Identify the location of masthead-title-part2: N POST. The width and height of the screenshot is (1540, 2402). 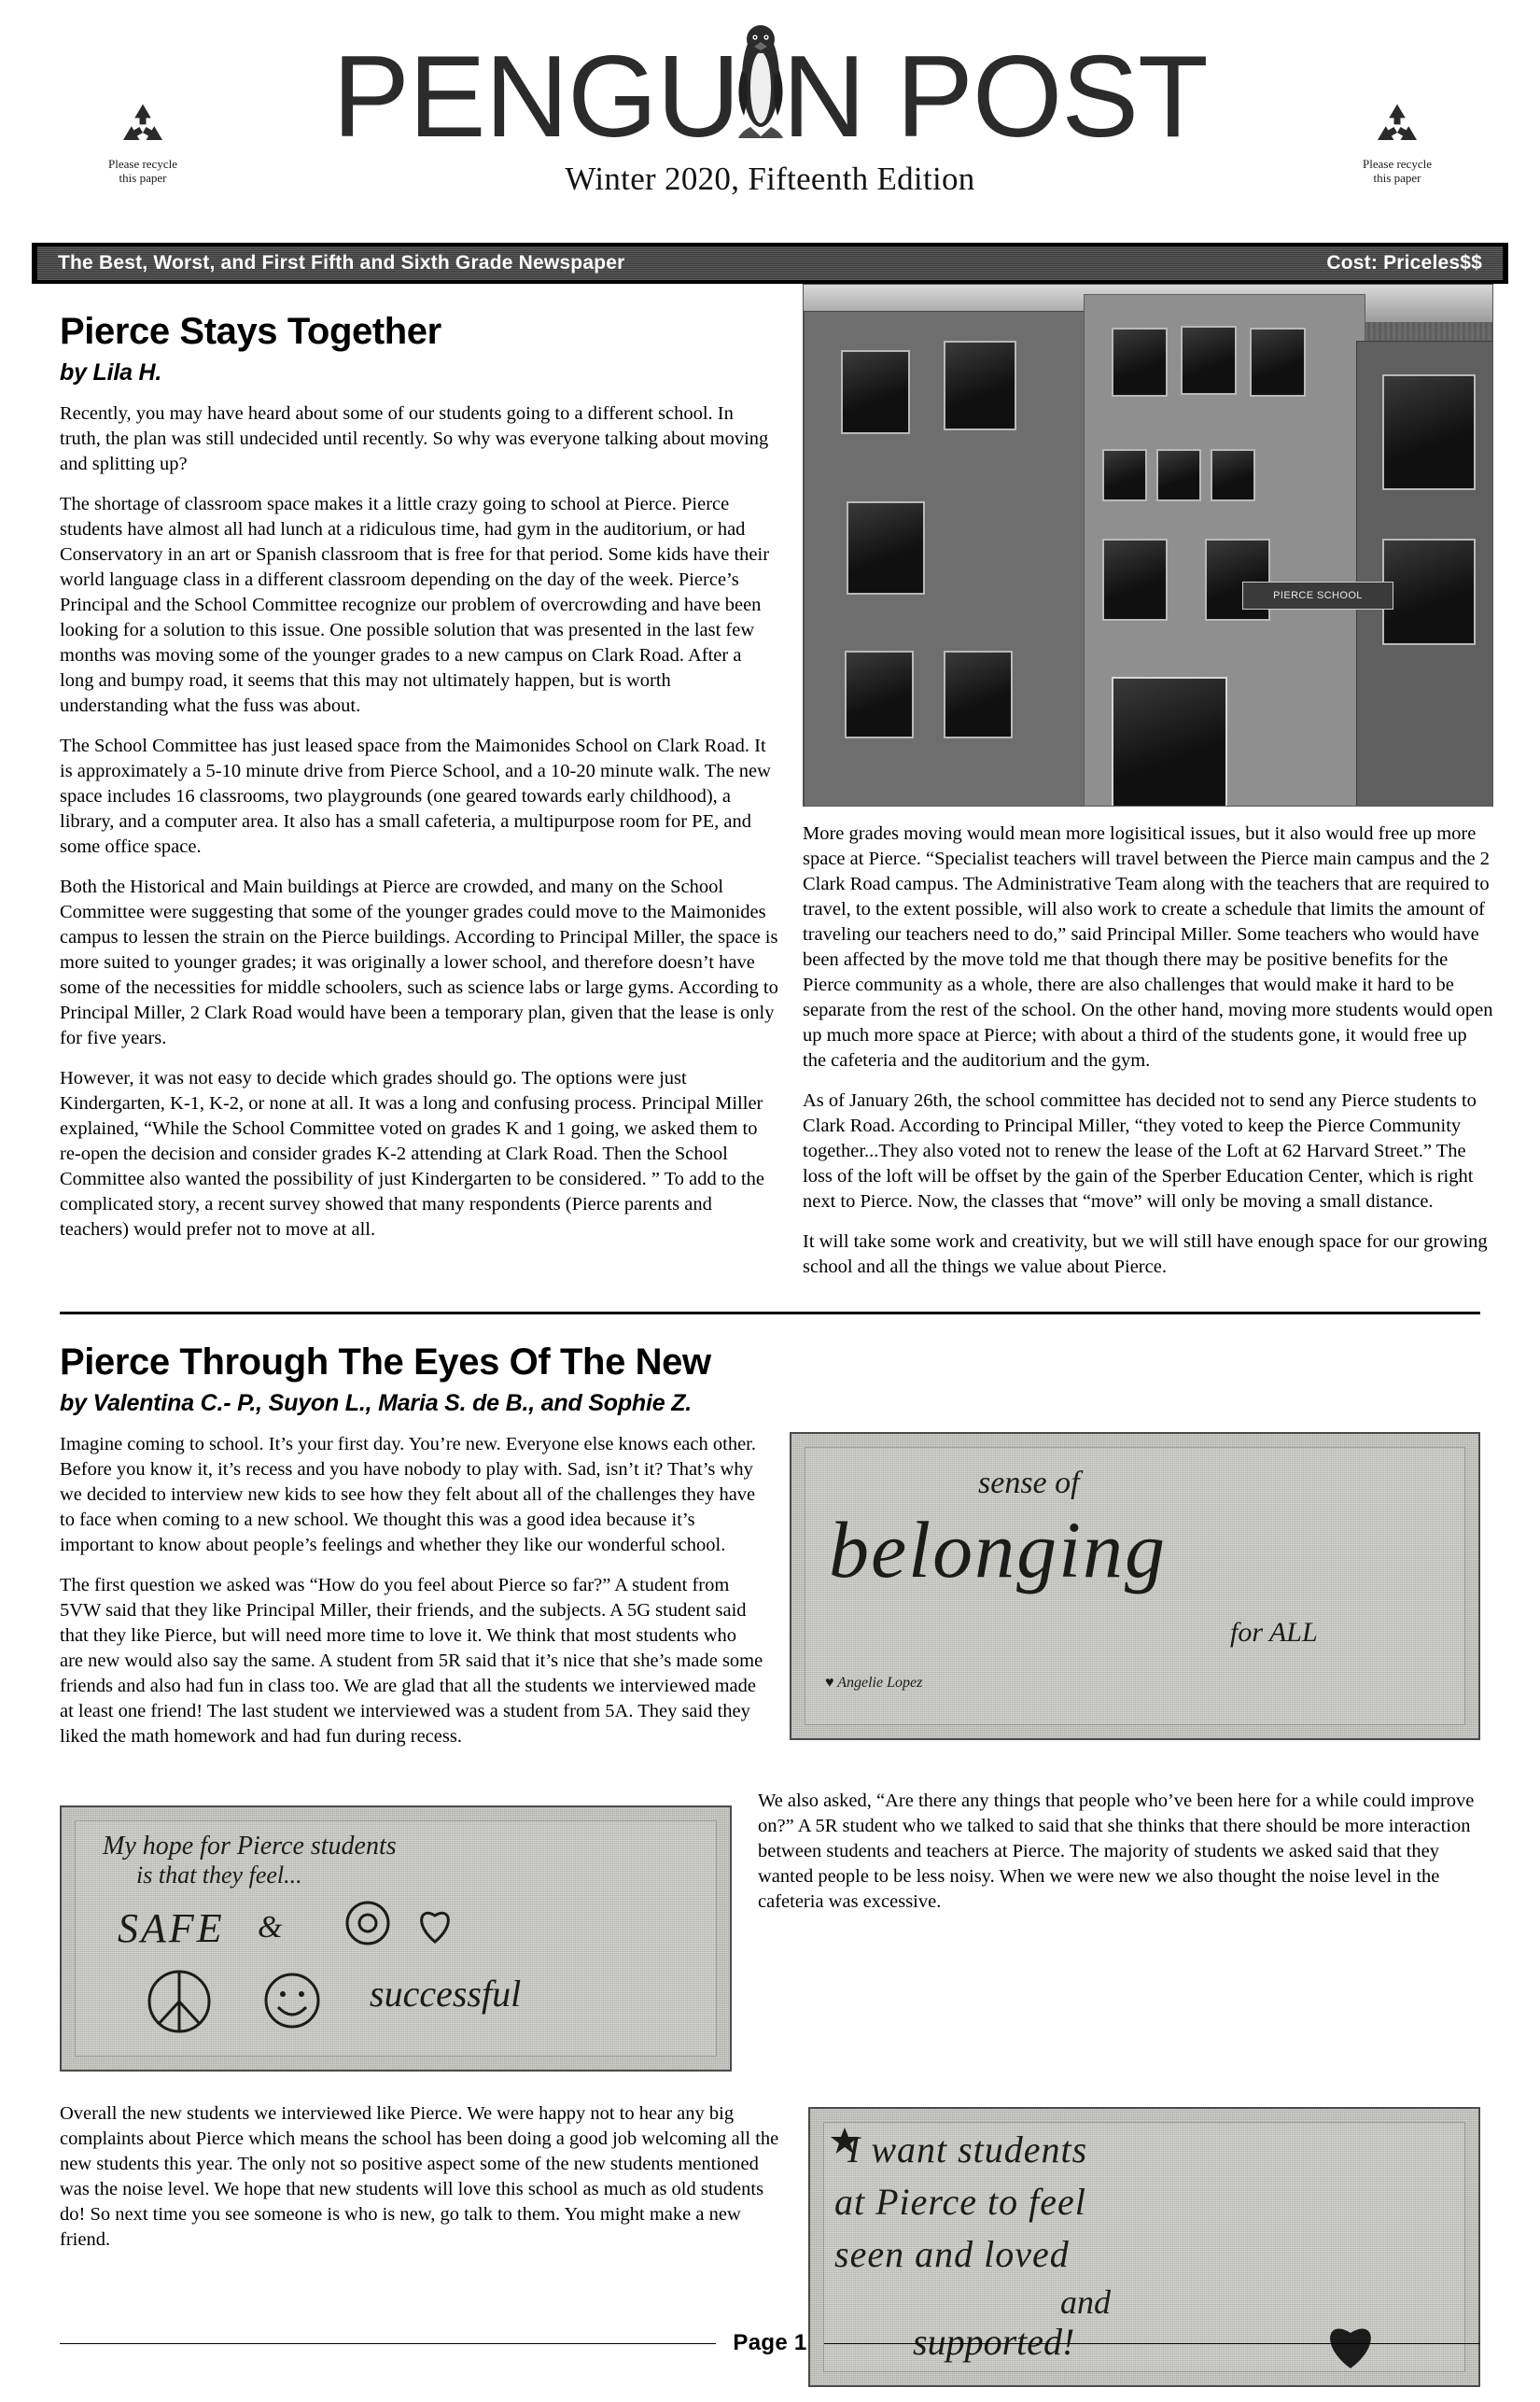
(995, 98).